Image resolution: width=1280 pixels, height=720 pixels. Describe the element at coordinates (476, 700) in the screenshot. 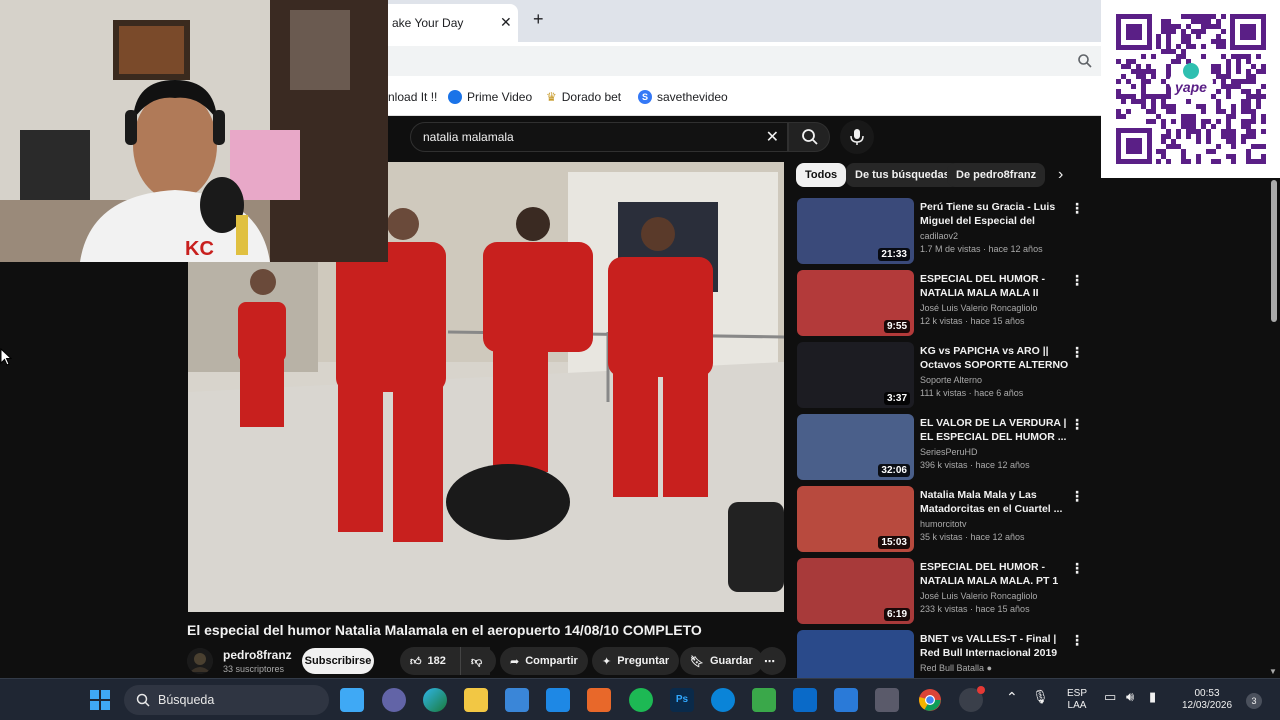

I see `file-explorer-icon` at that location.